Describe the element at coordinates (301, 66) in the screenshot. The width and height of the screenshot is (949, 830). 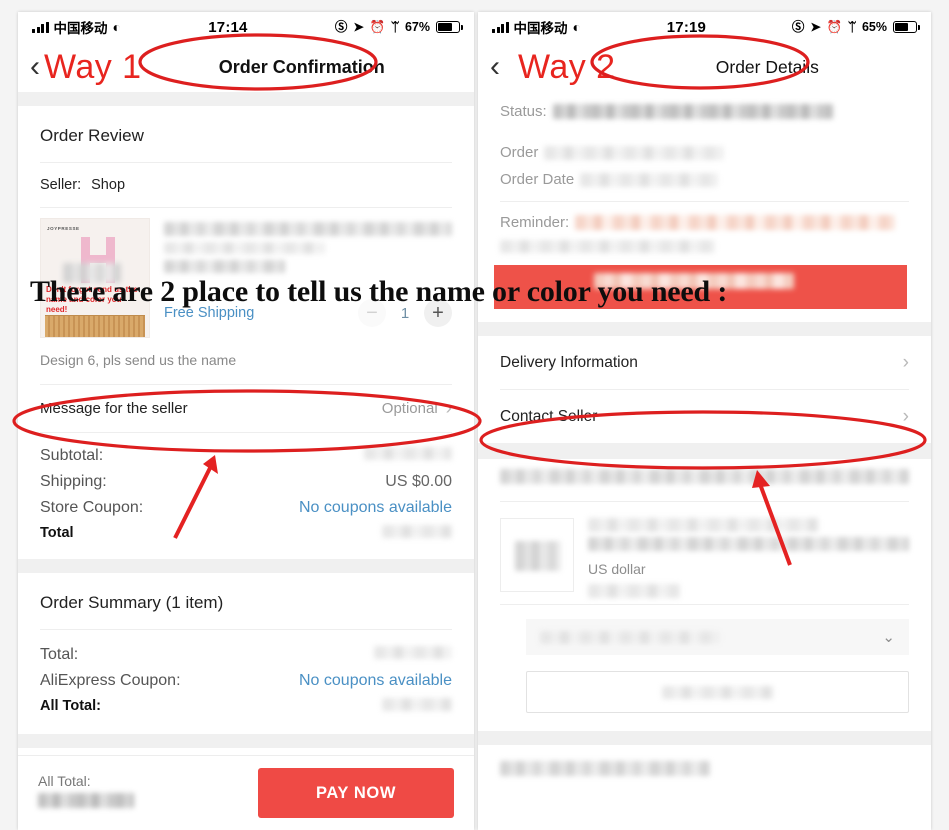
I see `page-title: Order Confirmation` at that location.